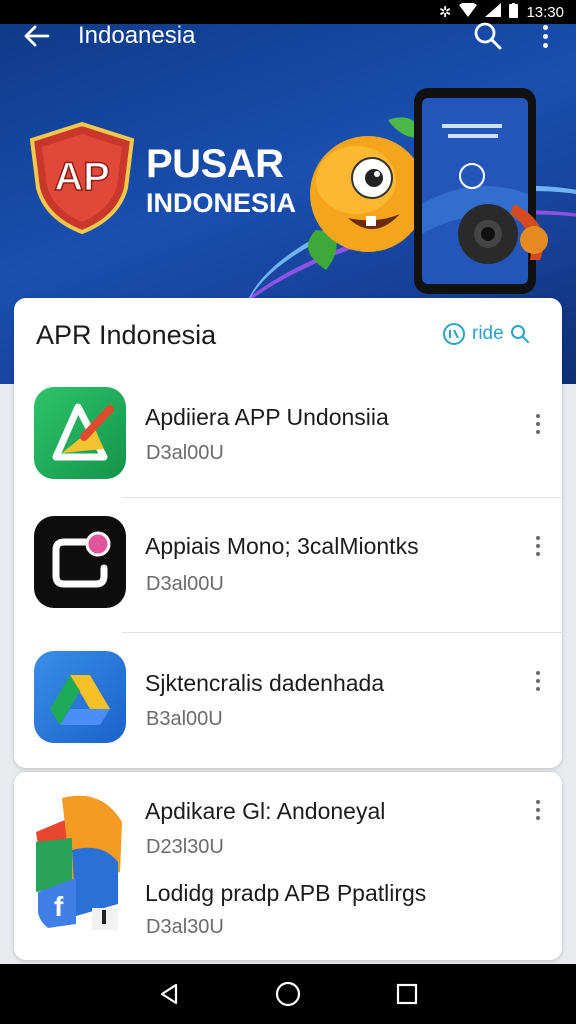 This screenshot has height=1024, width=576. Describe the element at coordinates (80, 862) in the screenshot. I see `app-collage-icon: f` at that location.